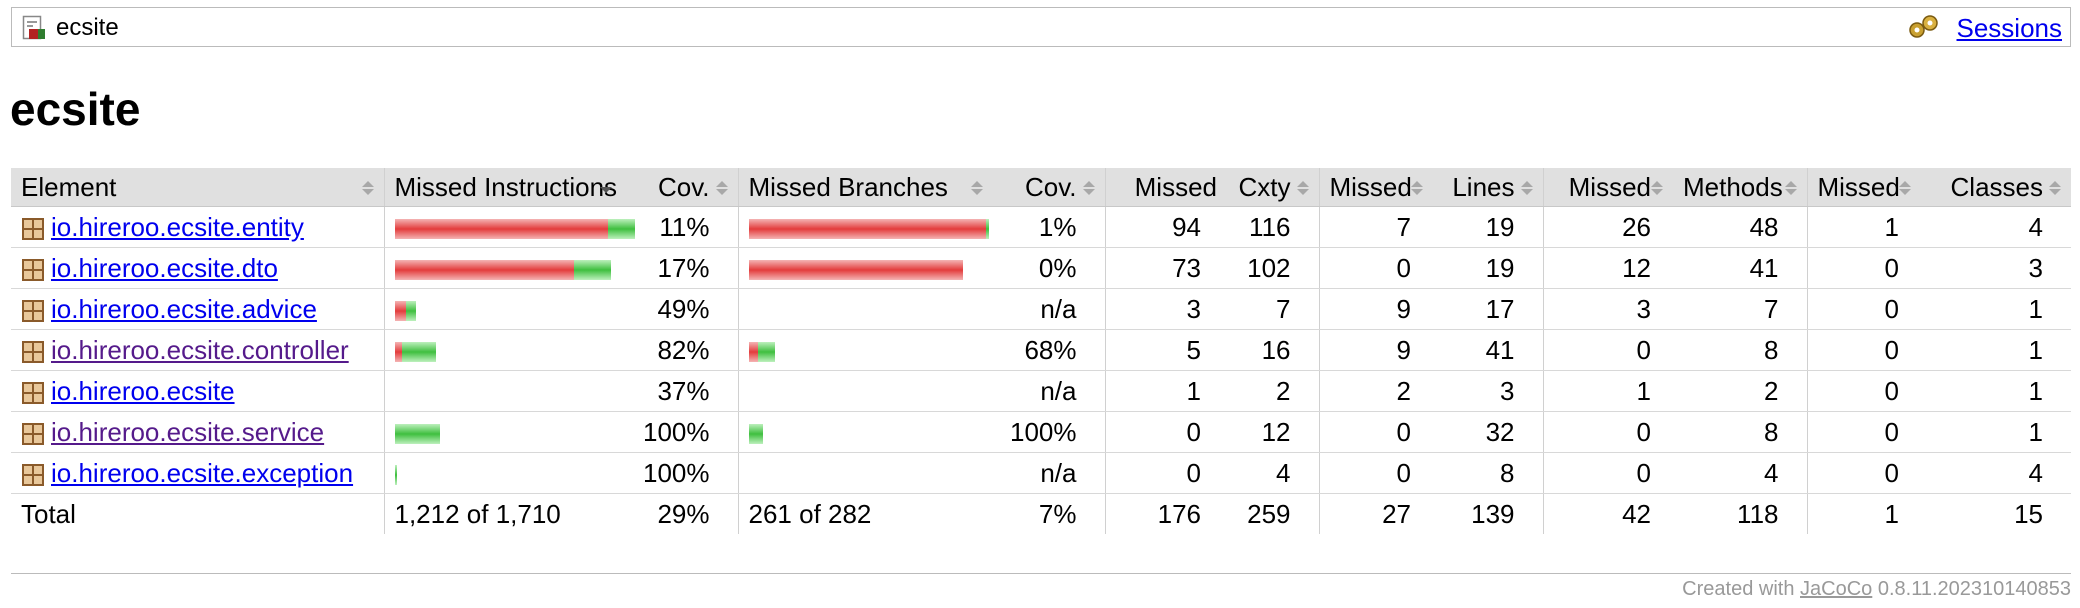 This screenshot has height=608, width=2080. Describe the element at coordinates (202, 473) in the screenshot. I see `package-link: io.hireroo.ecsite.exception` at that location.